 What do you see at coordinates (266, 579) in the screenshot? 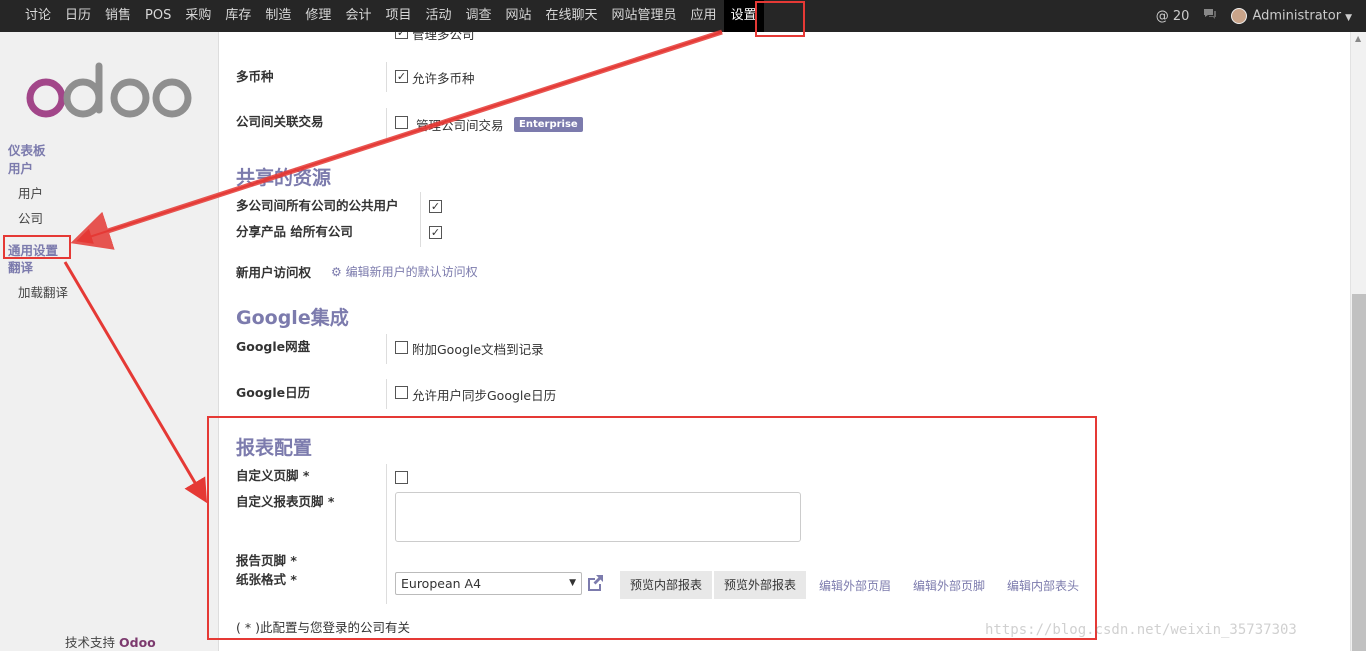
I see `paper-format-label: 纸张格式 *` at bounding box center [266, 579].